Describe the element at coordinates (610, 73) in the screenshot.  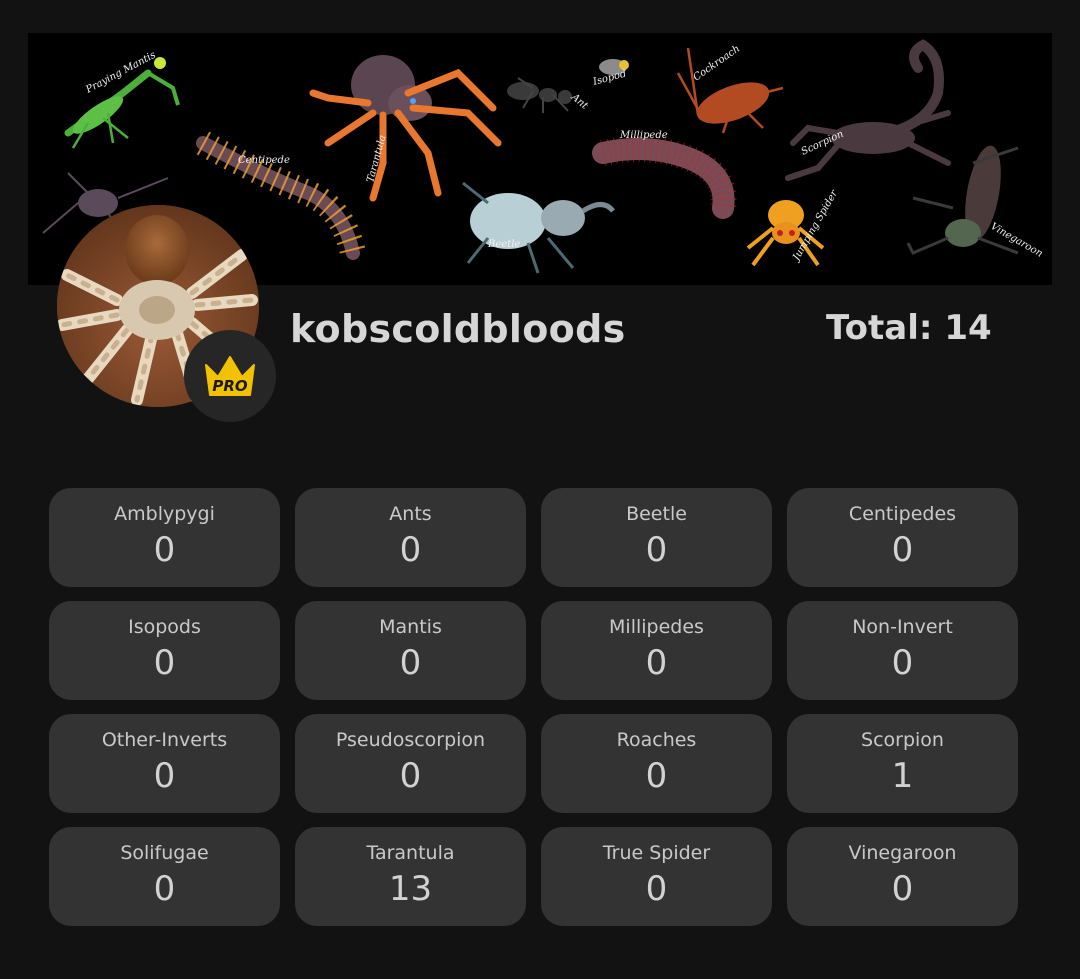
I see `isopod-illustration: Isopod` at that location.